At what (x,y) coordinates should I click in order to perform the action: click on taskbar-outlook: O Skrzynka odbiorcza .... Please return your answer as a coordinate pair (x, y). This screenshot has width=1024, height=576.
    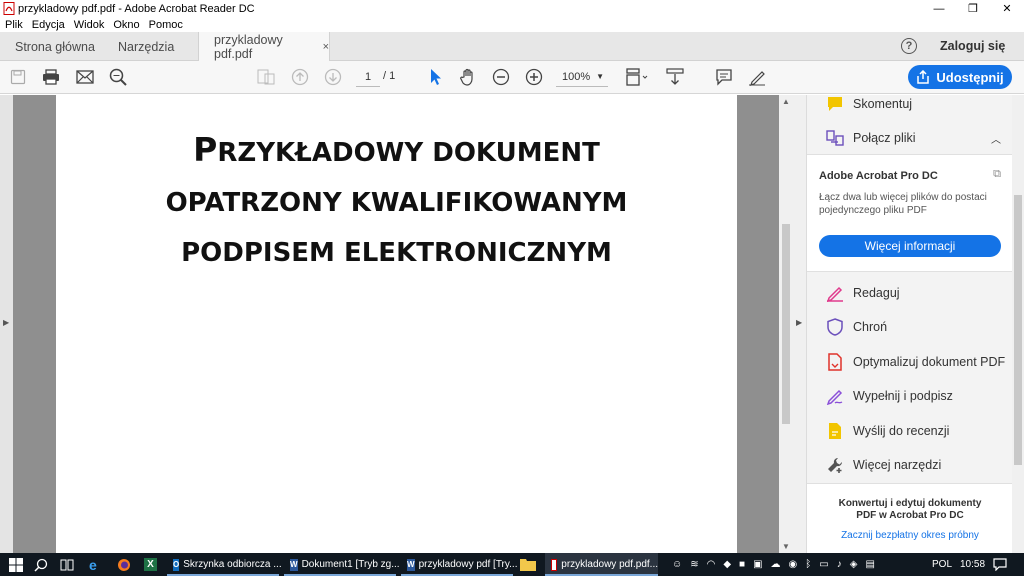
    Looking at the image, I should click on (224, 564).